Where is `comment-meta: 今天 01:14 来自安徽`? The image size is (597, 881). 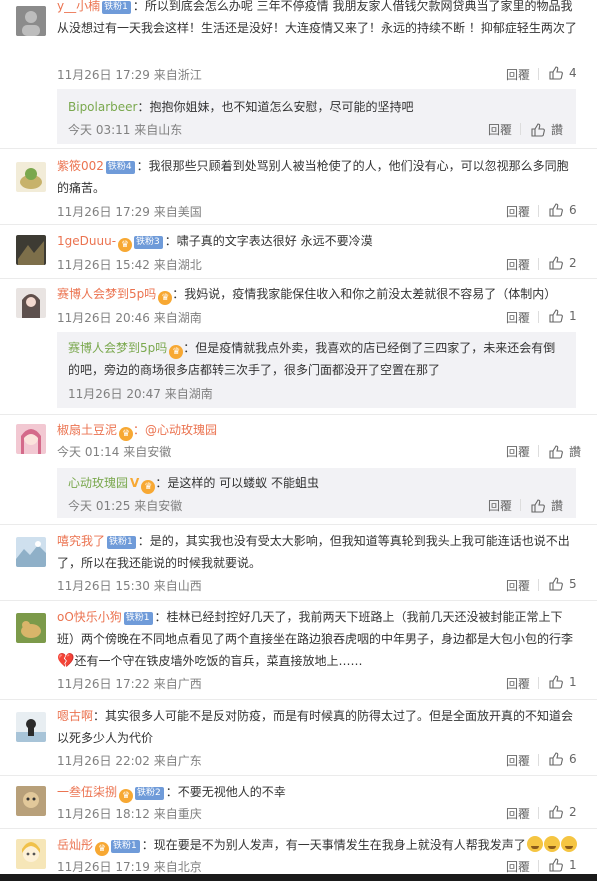 comment-meta: 今天 01:14 来自安徽 is located at coordinates (114, 452).